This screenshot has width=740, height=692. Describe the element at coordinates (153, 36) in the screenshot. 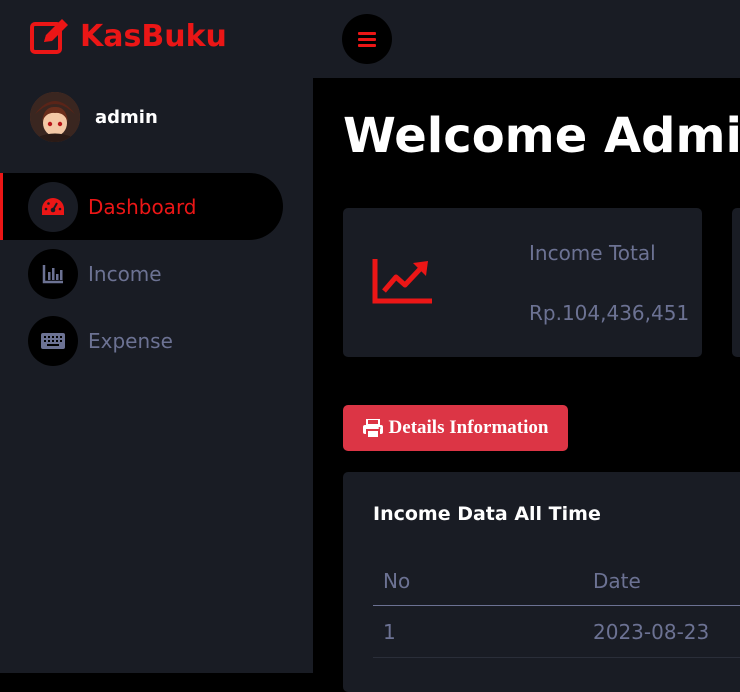

I see `brand-name: KasBuku` at that location.